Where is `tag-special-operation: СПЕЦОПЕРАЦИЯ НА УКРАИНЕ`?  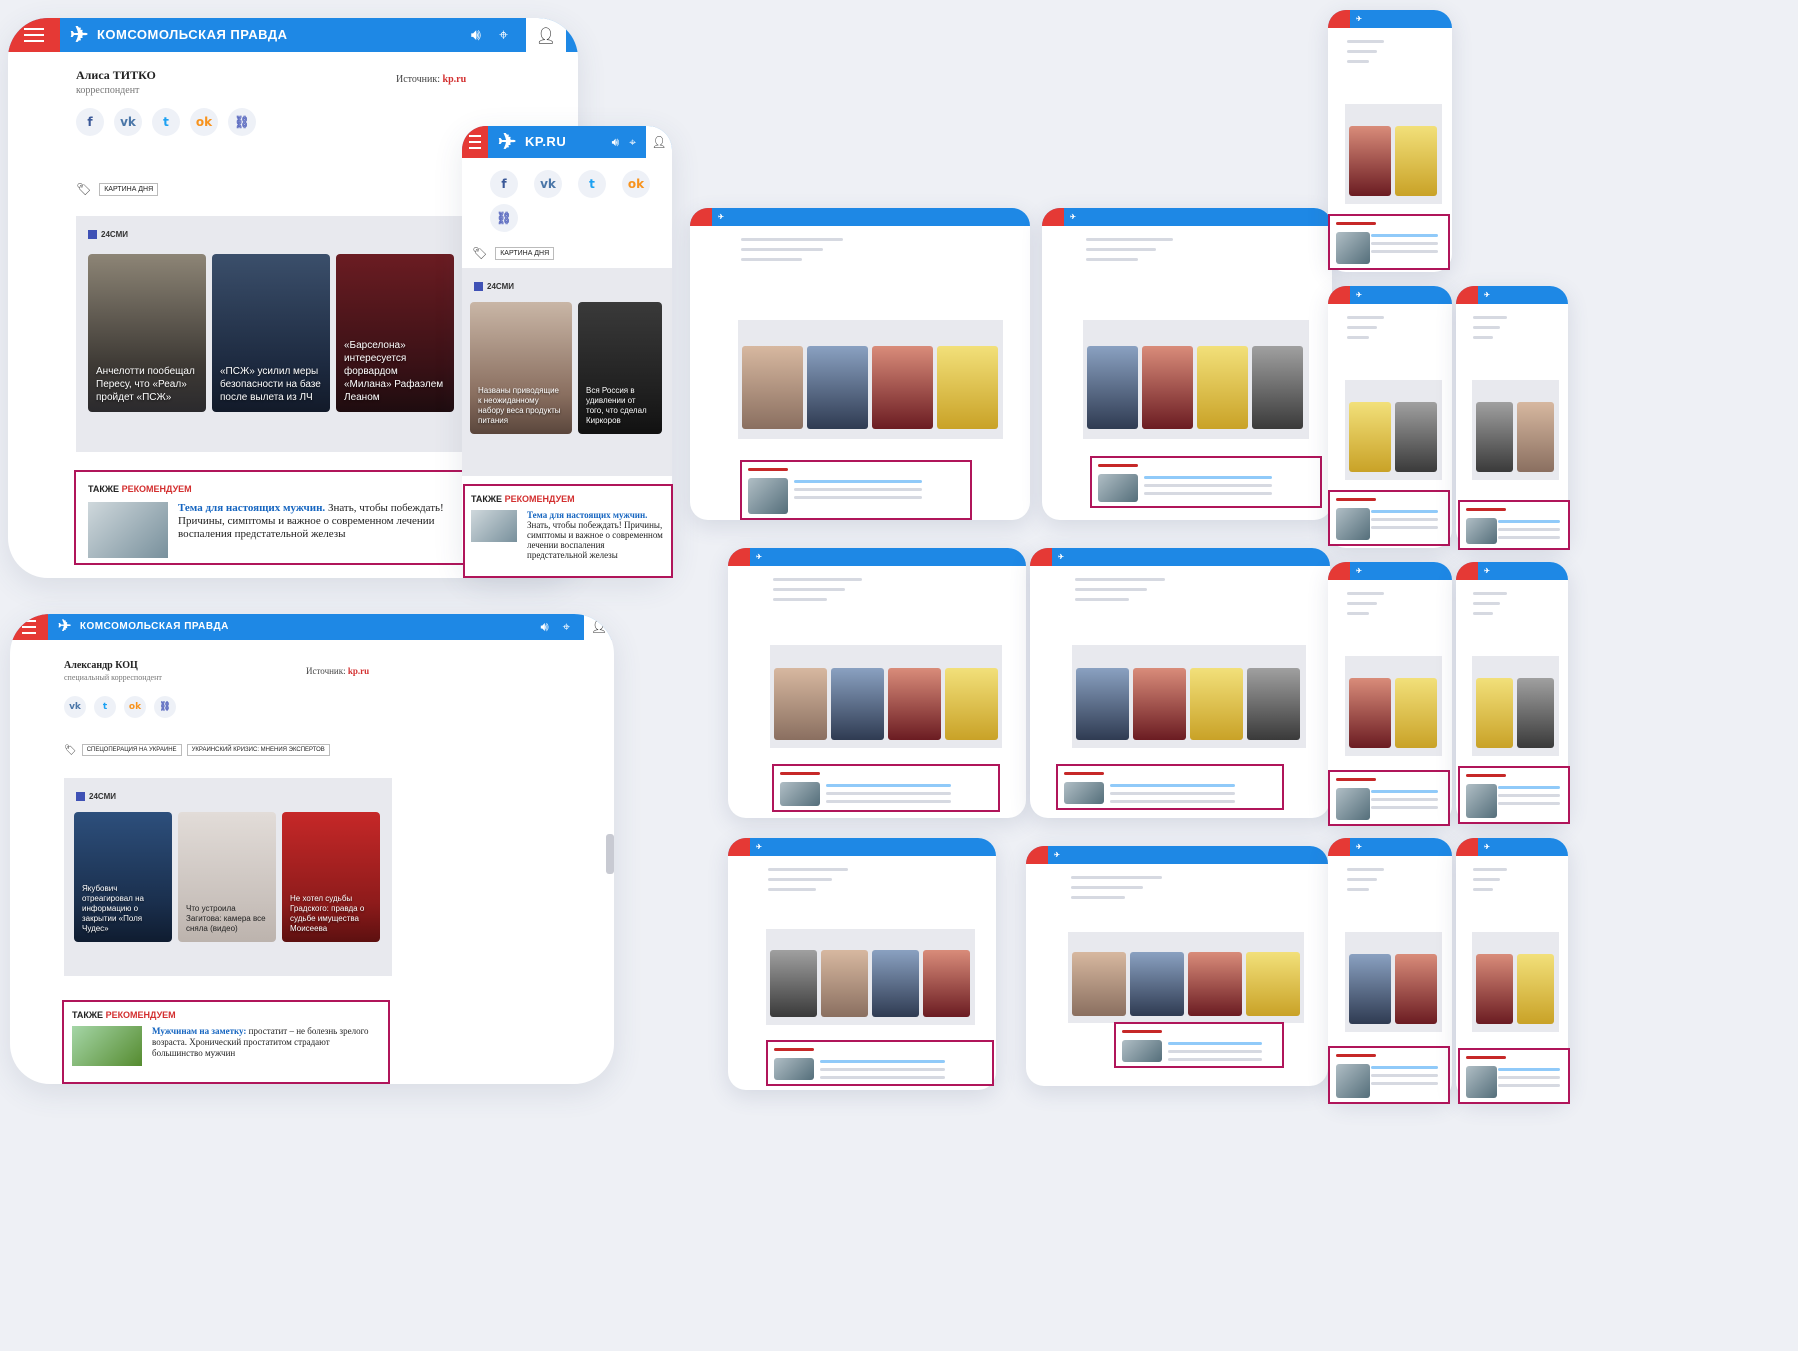 tag-special-operation: СПЕЦОПЕРАЦИЯ НА УКРАИНЕ is located at coordinates (131, 750).